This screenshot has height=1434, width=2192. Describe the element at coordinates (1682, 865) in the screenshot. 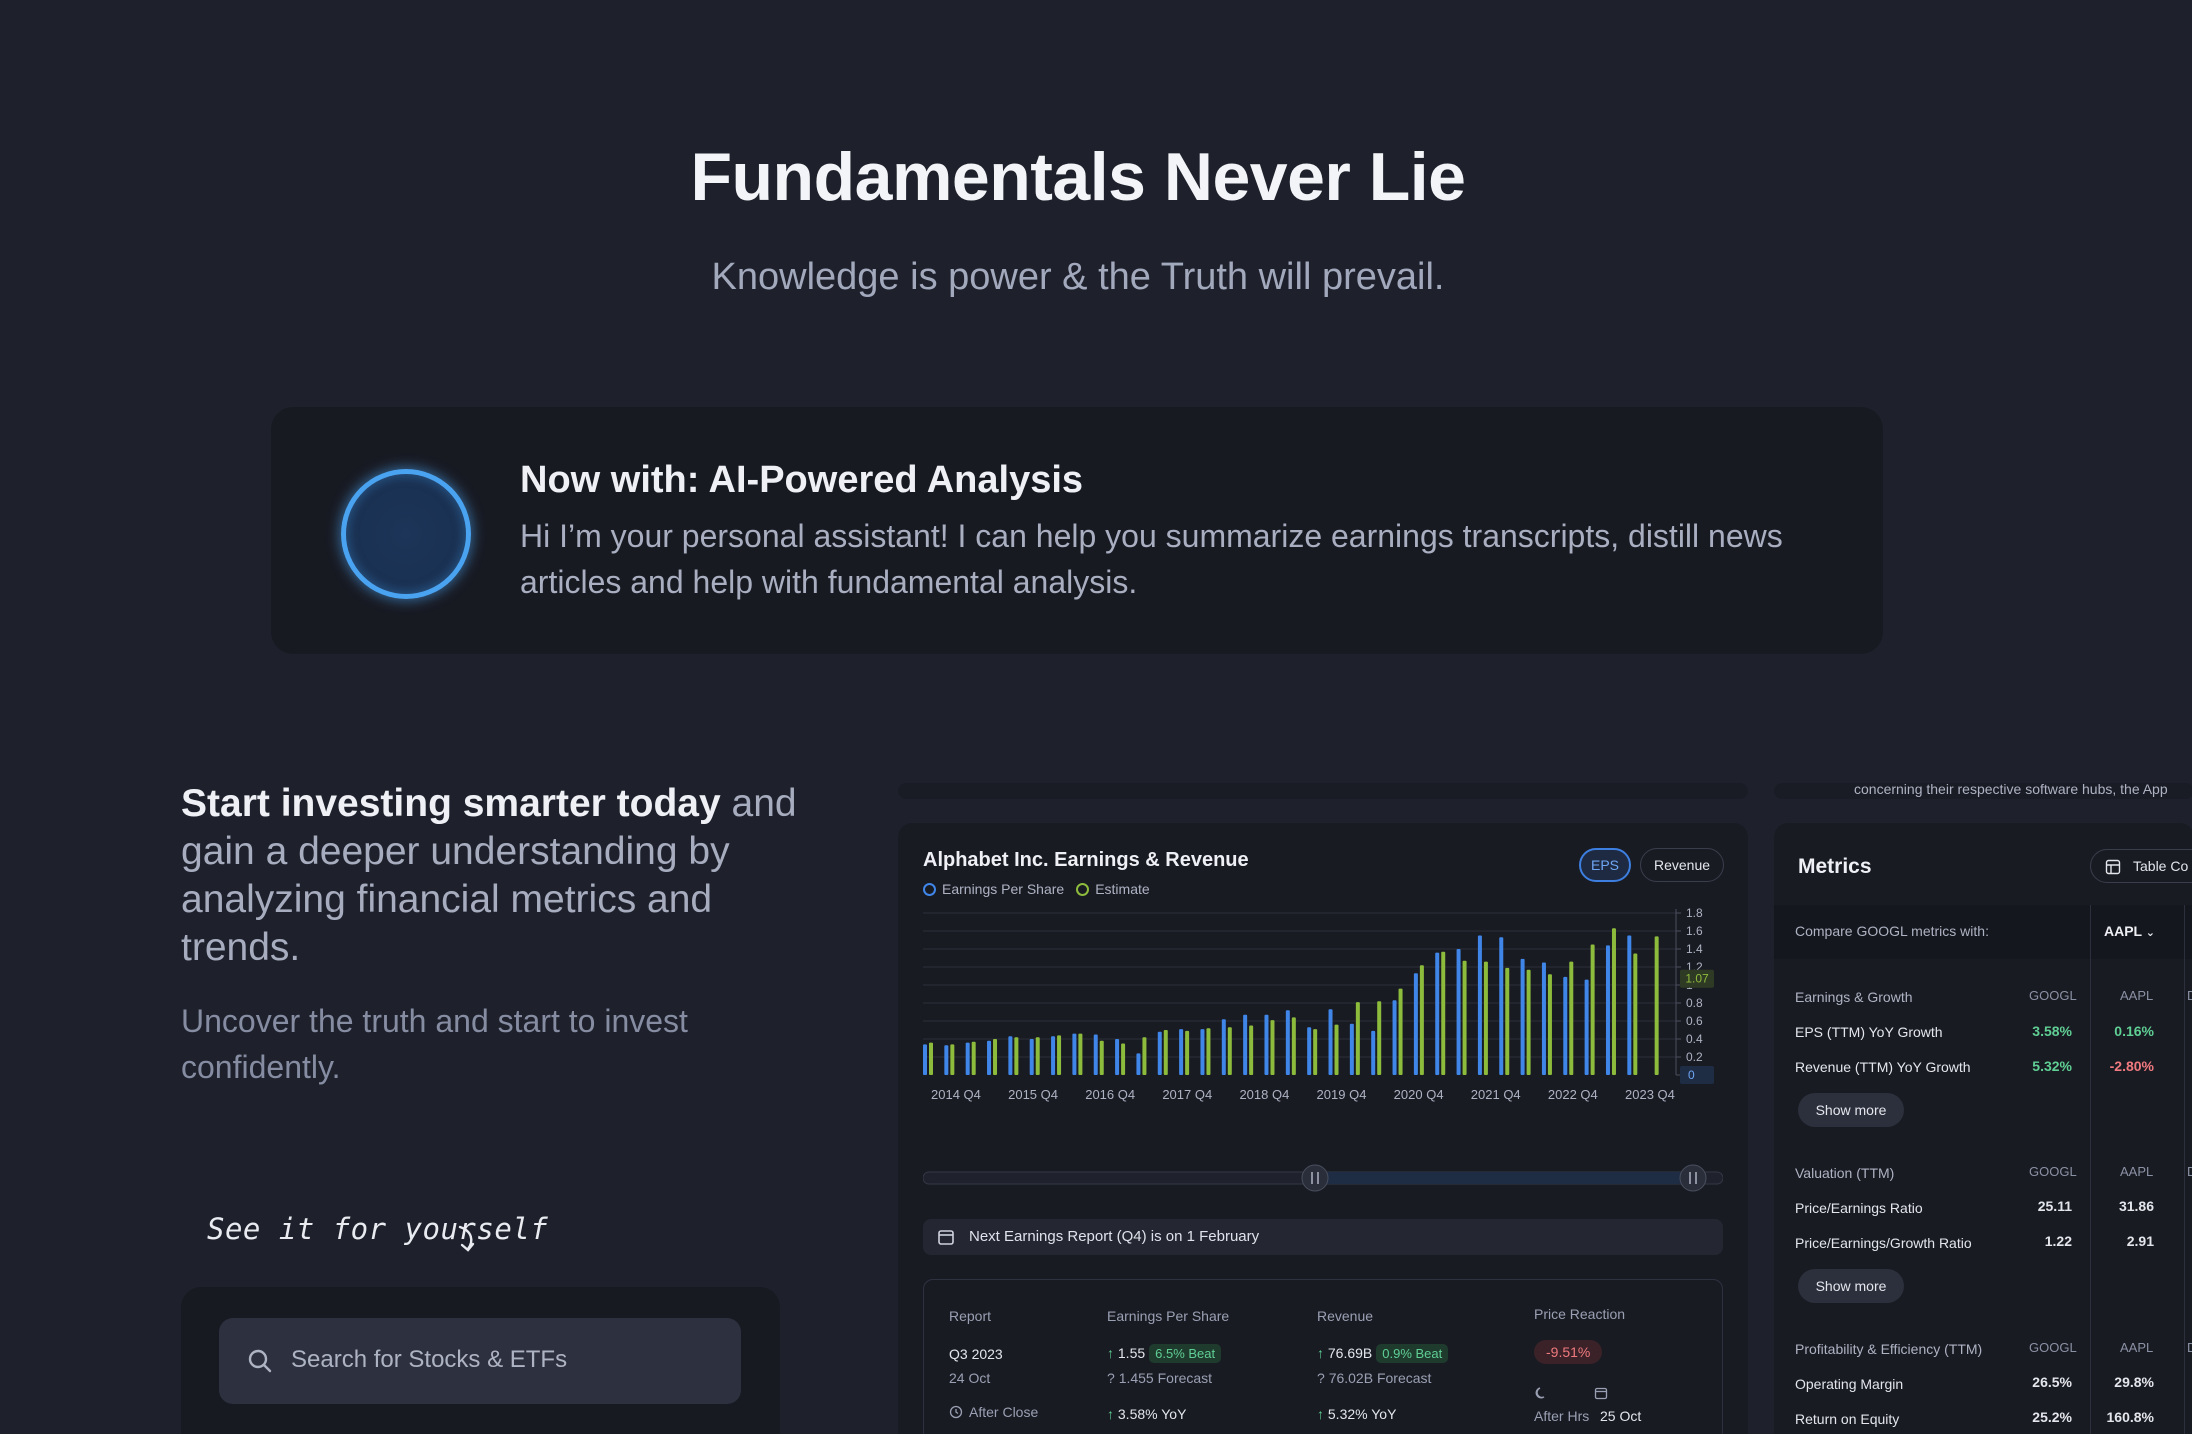

I see `revenue-toggle-button: Revenue` at that location.